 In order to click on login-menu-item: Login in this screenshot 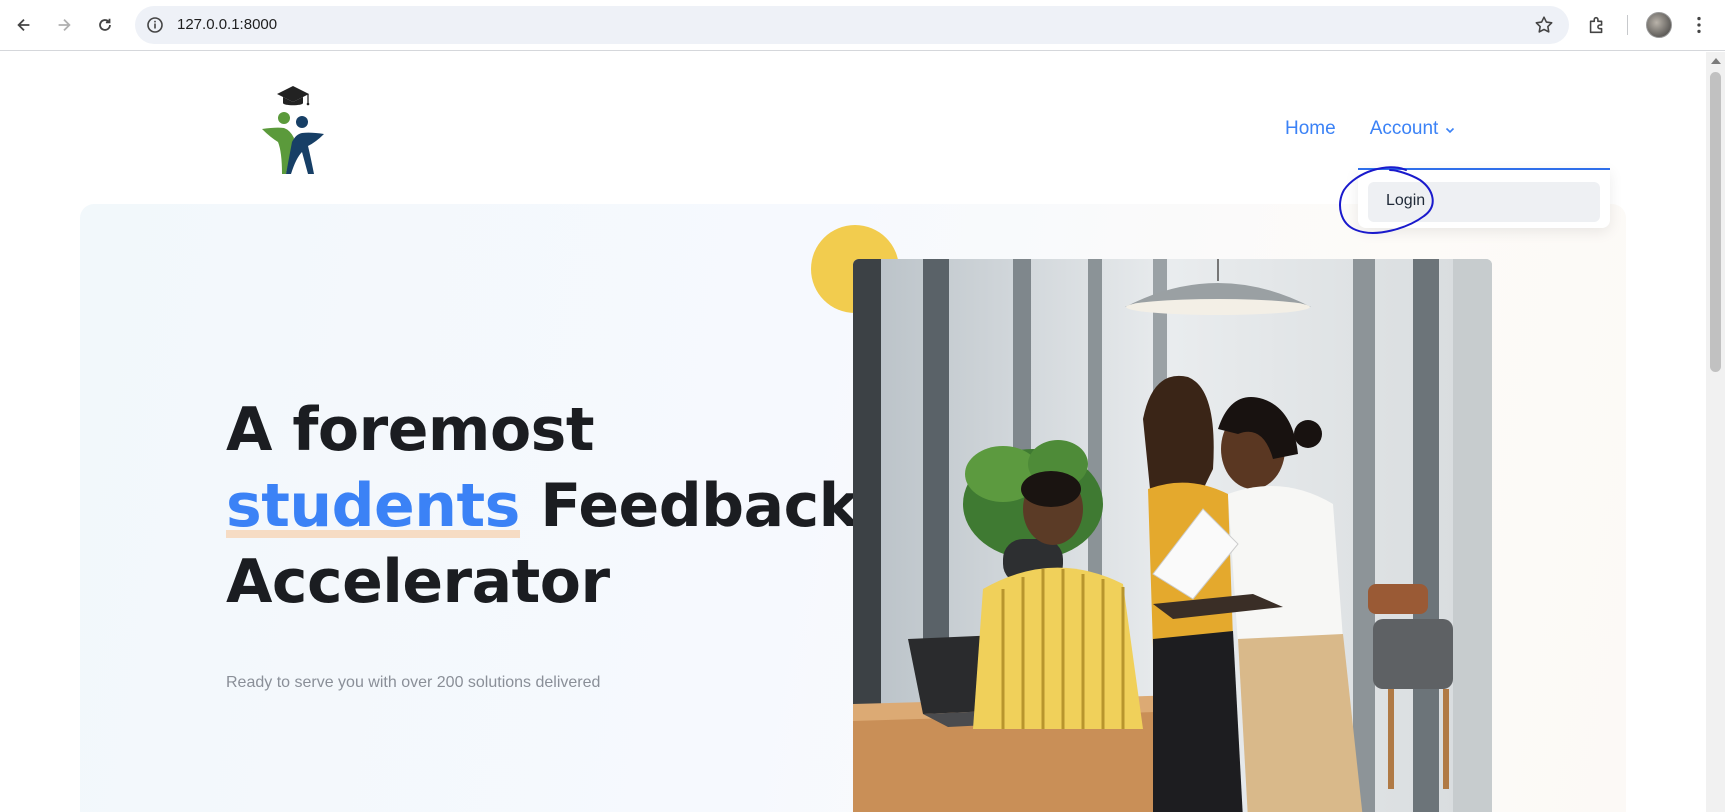, I will do `click(1484, 202)`.